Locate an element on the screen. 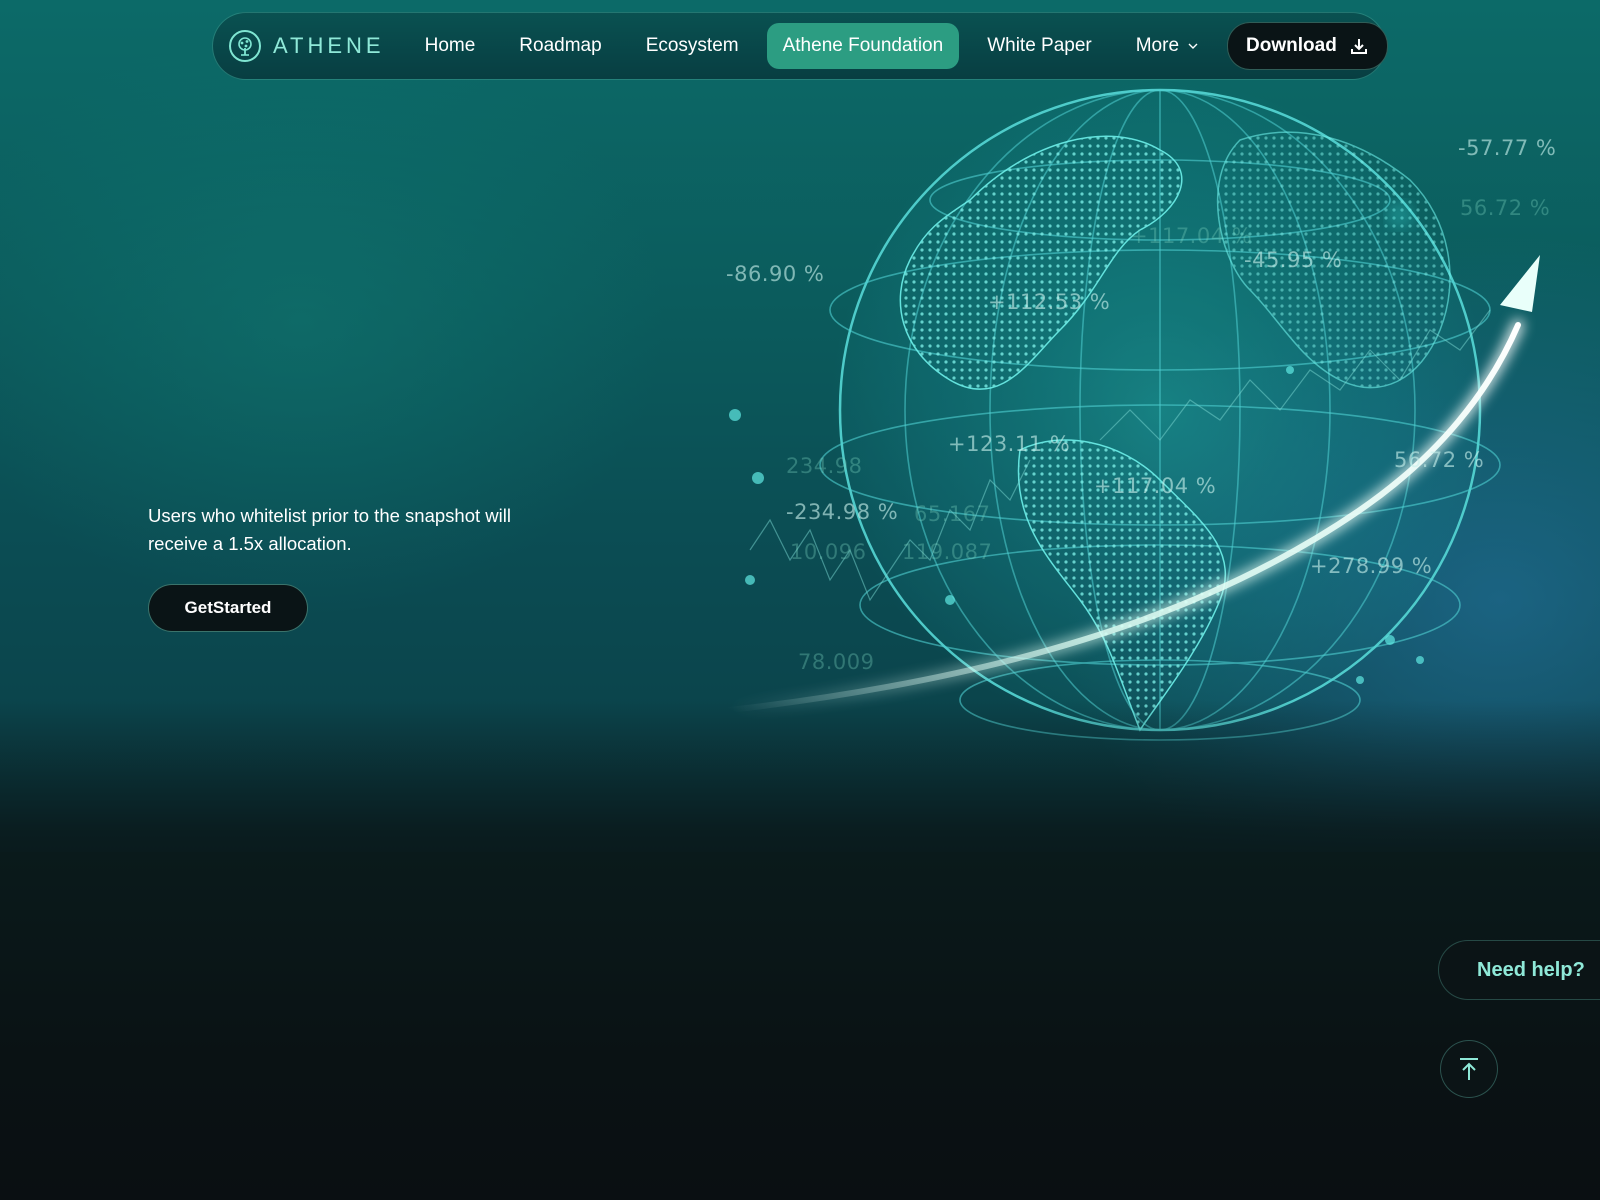 The image size is (1600, 1200). nav-ecosystem: Ecosystem is located at coordinates (692, 46).